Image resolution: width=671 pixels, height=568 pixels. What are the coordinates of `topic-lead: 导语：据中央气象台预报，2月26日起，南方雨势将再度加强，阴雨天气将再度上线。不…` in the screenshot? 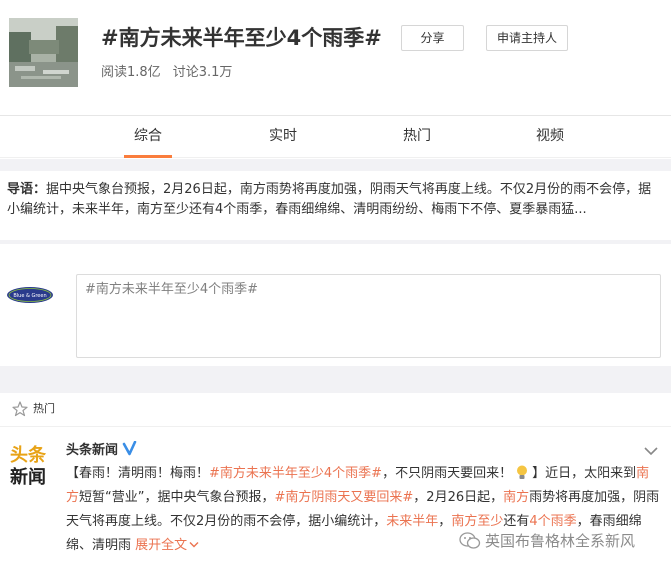 It's located at (335, 205).